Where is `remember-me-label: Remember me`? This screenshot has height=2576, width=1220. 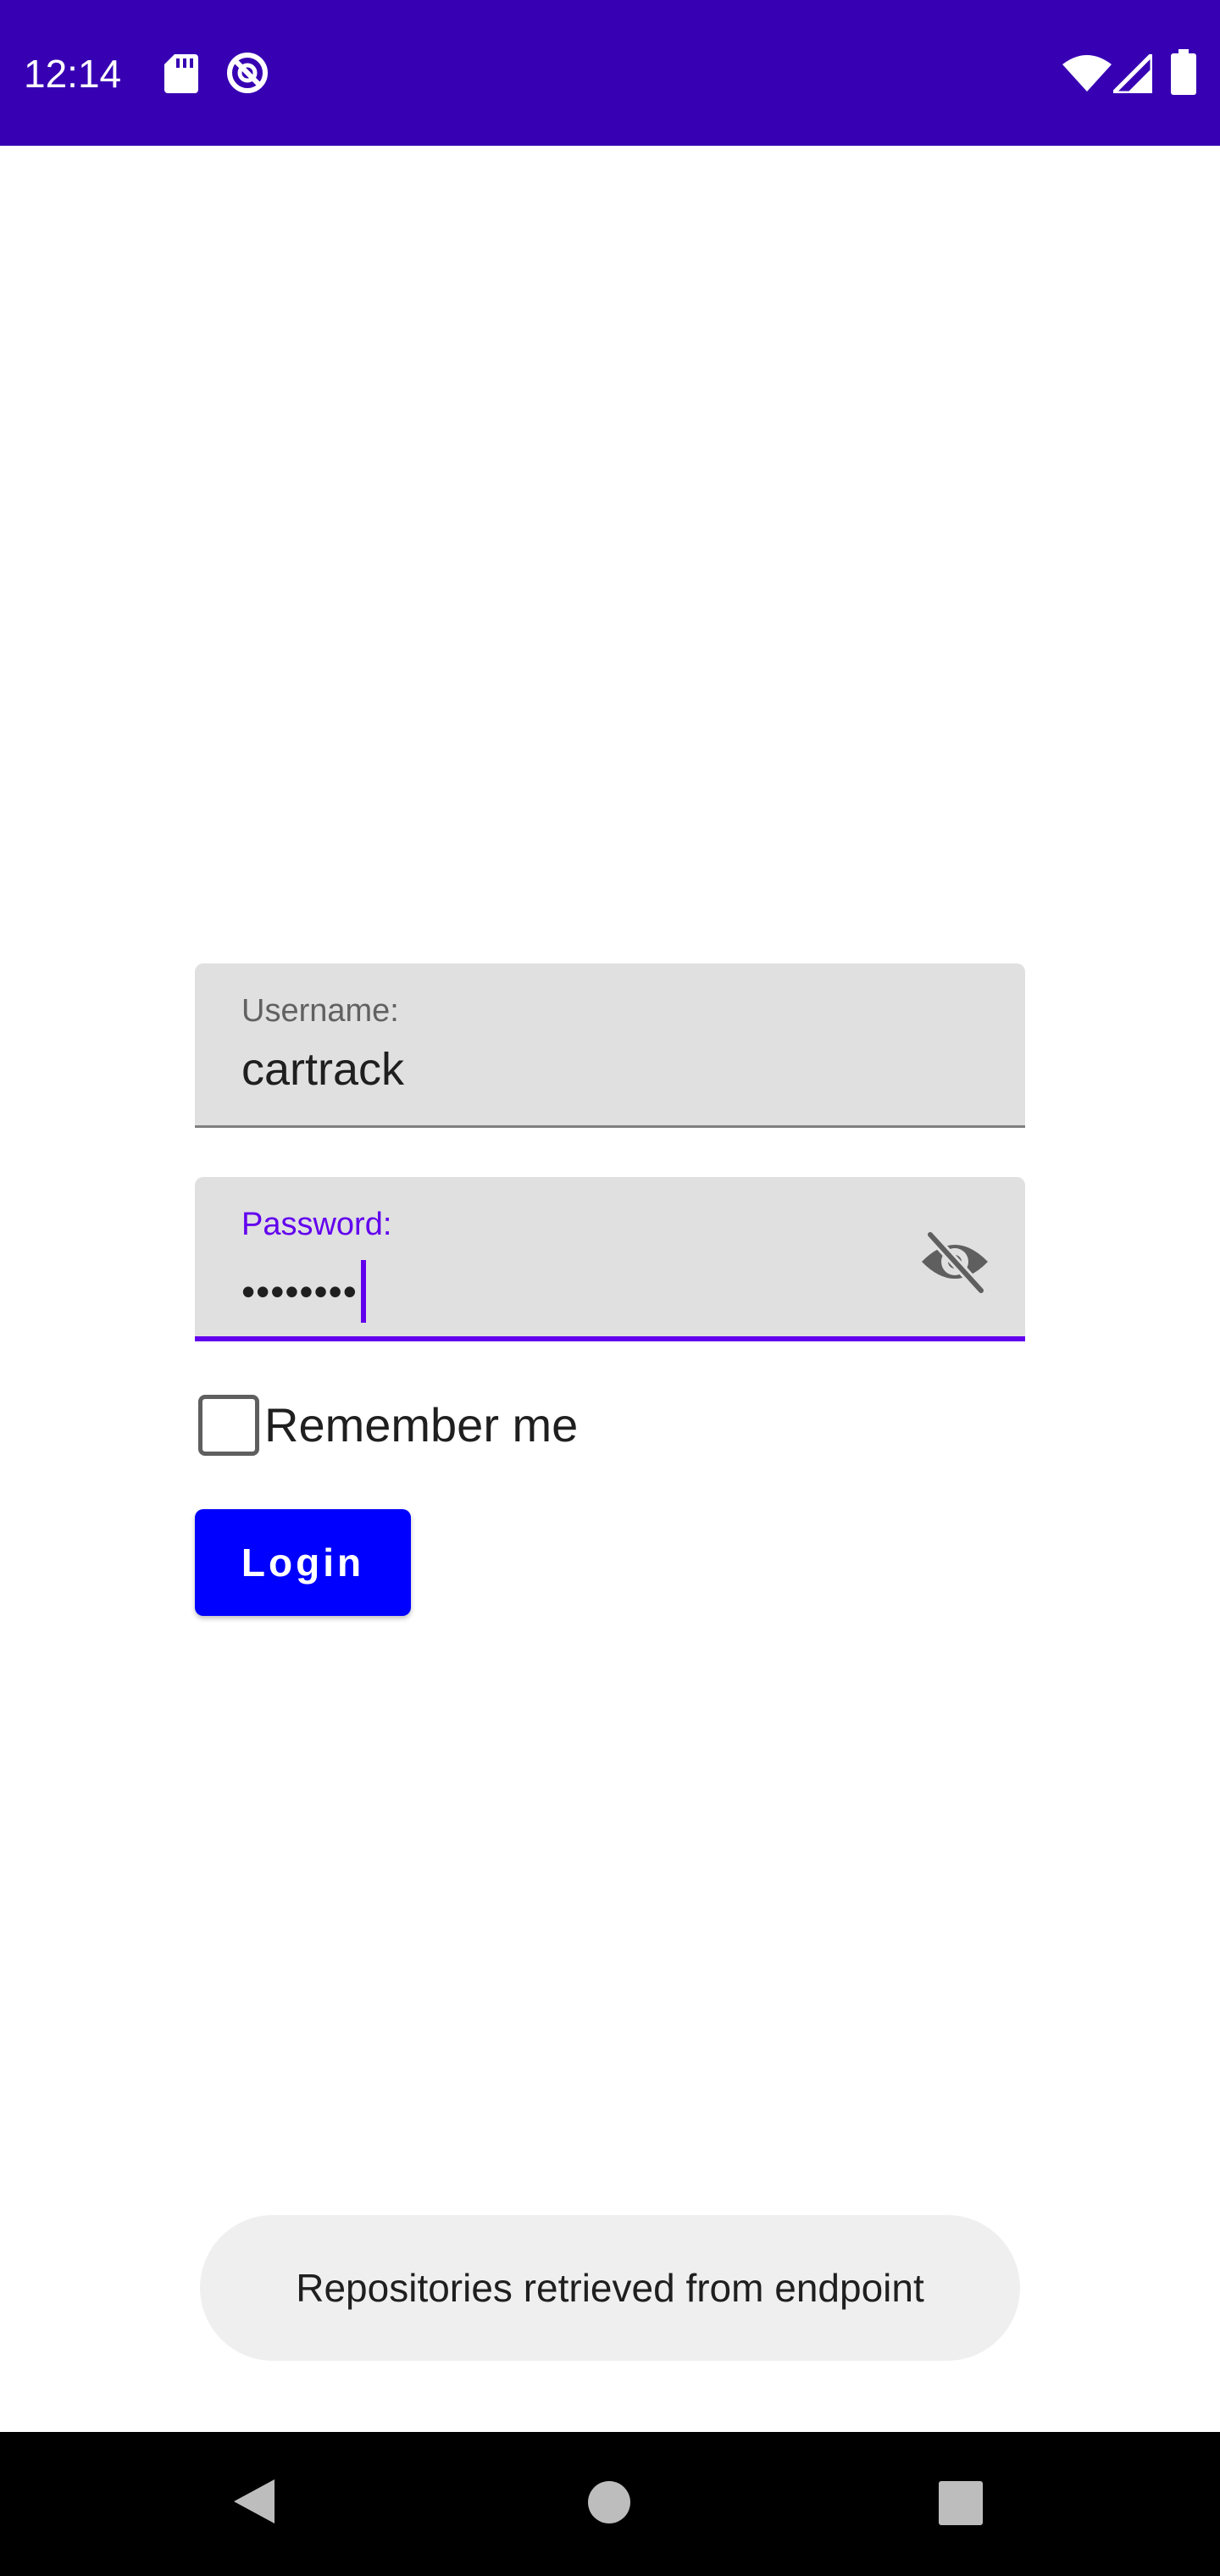
remember-me-label: Remember me is located at coordinates (421, 1425).